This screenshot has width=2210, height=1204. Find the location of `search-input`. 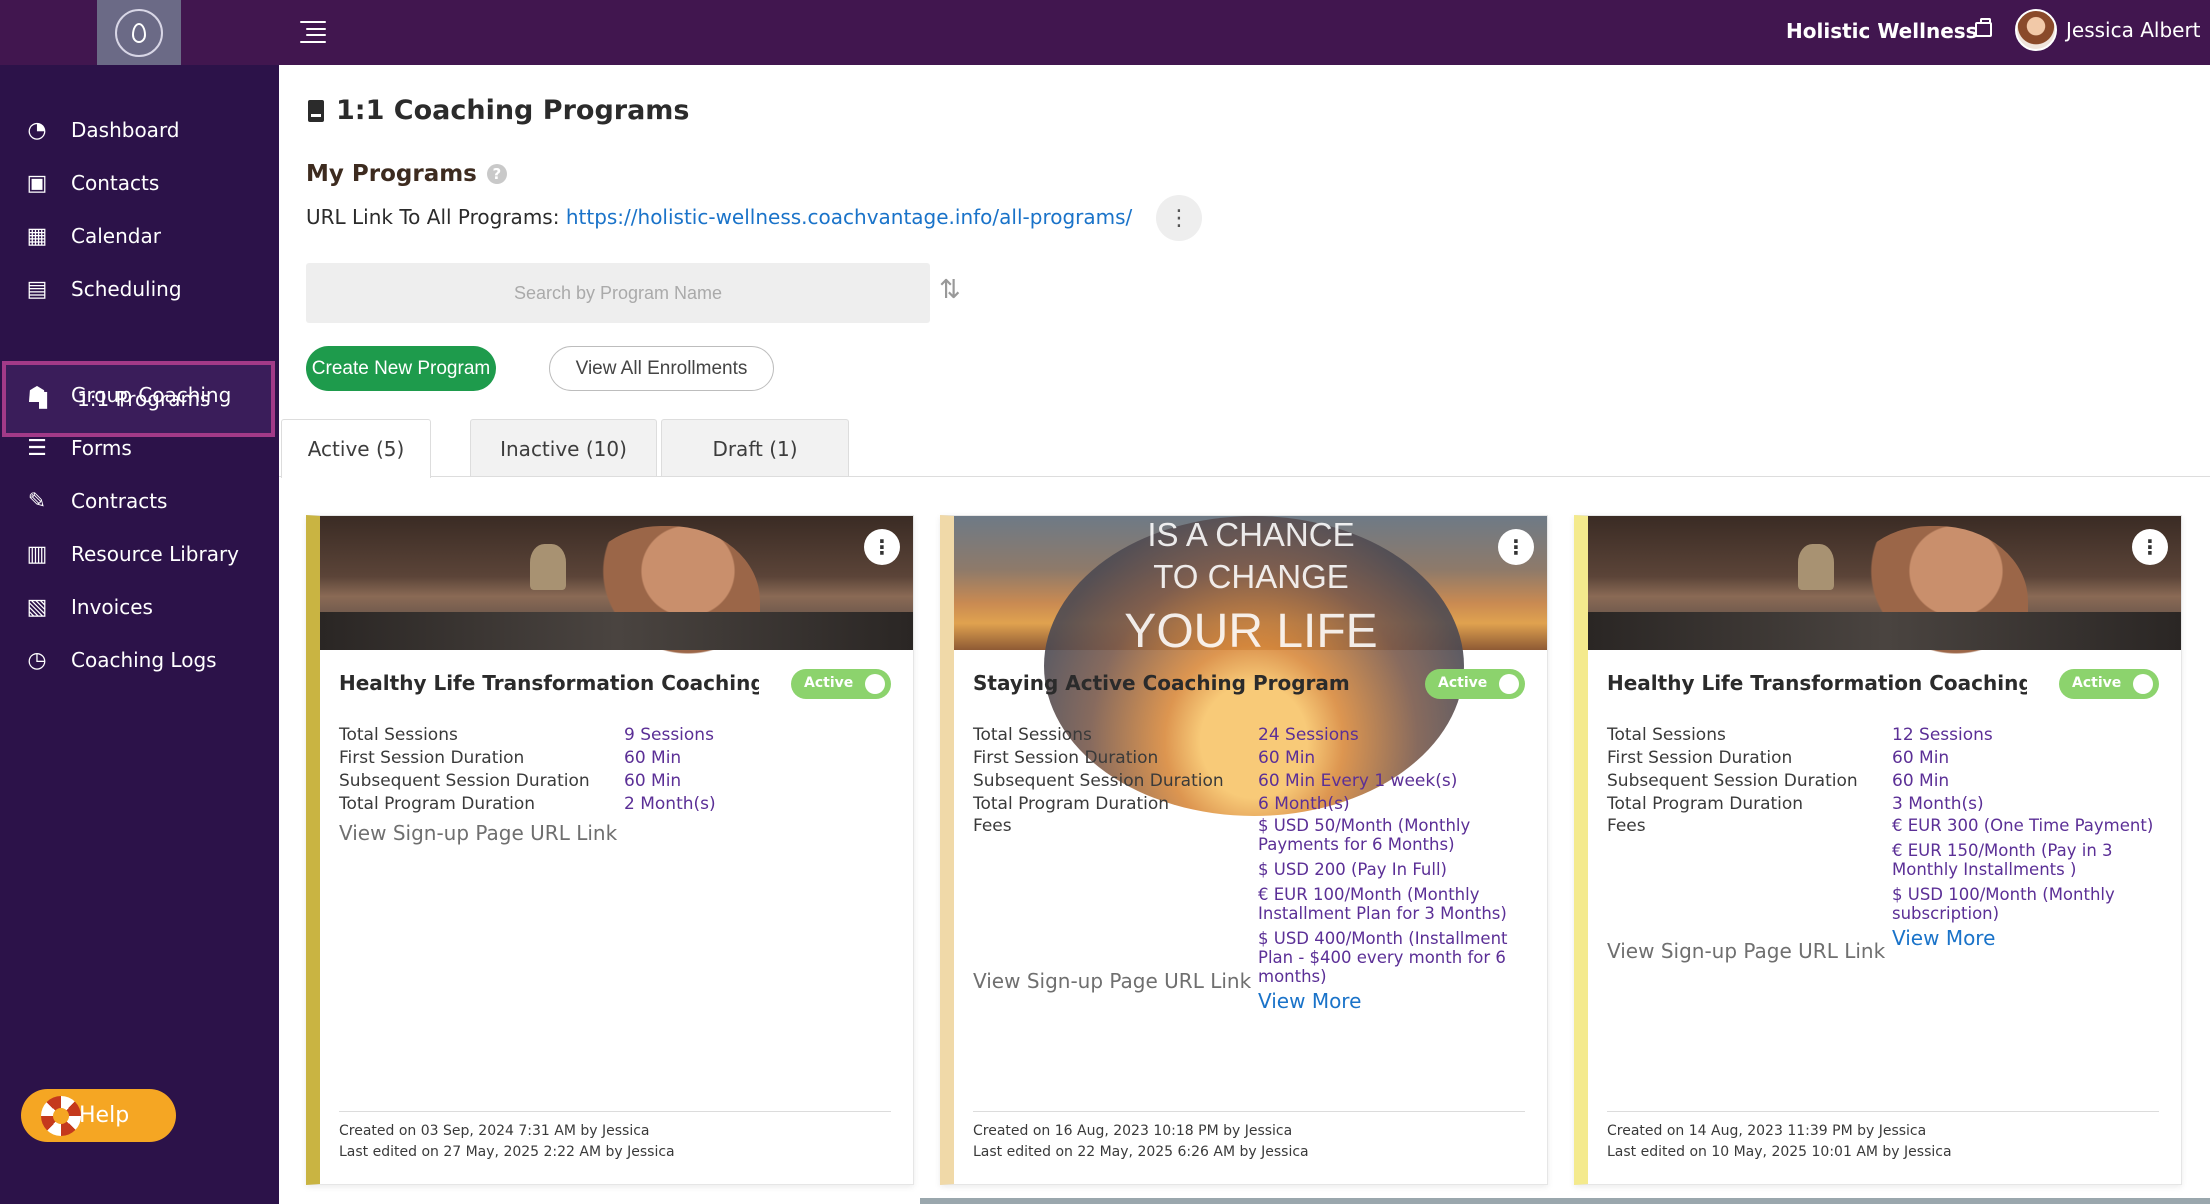

search-input is located at coordinates (618, 293).